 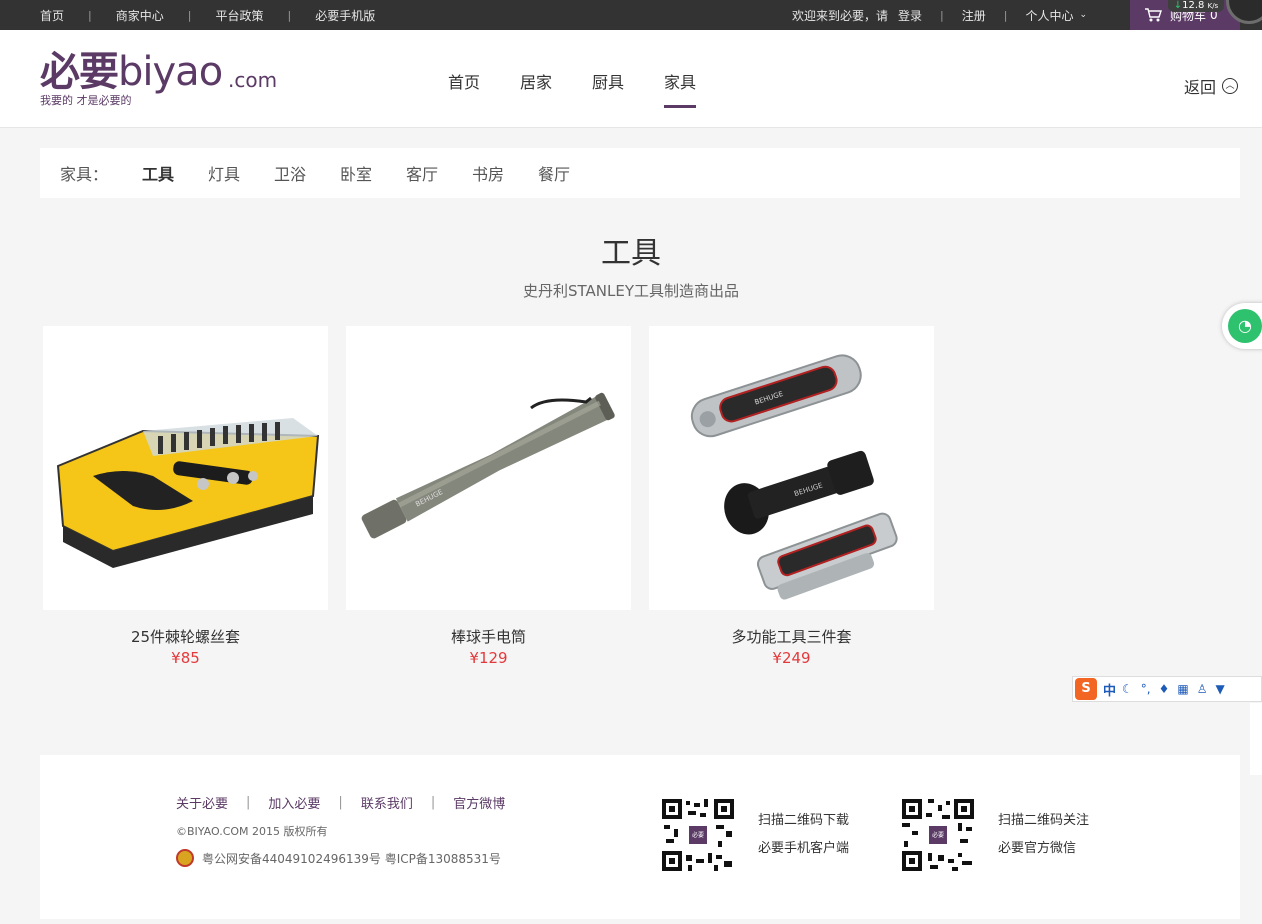 What do you see at coordinates (185, 658) in the screenshot?
I see `product-price: ¥85` at bounding box center [185, 658].